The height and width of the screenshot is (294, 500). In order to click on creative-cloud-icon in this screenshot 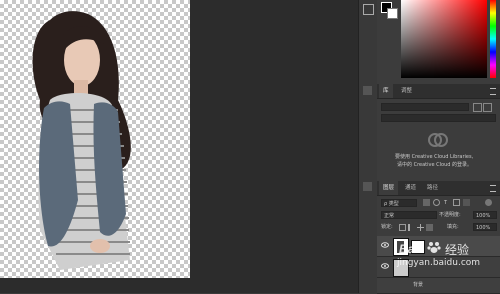, I will do `click(438, 140)`.